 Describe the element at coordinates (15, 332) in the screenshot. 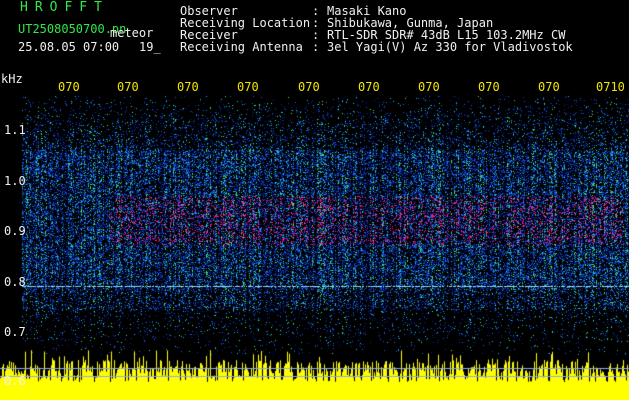

I see `y-tick-label: 0.7` at that location.